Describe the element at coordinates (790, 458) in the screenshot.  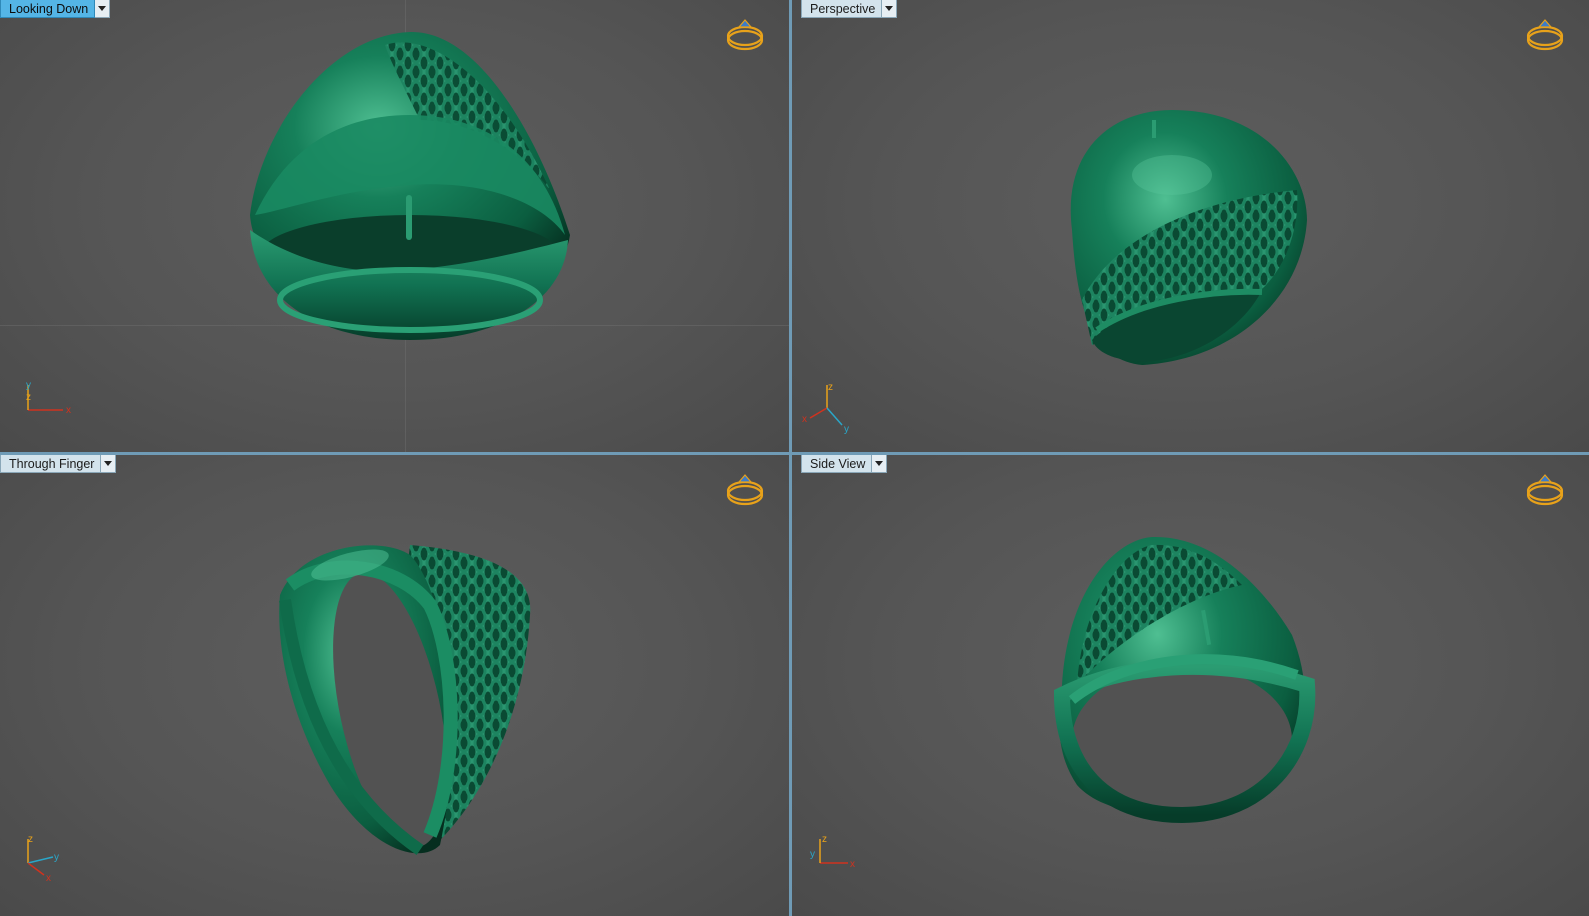
I see `viewport-divider-vertical` at that location.